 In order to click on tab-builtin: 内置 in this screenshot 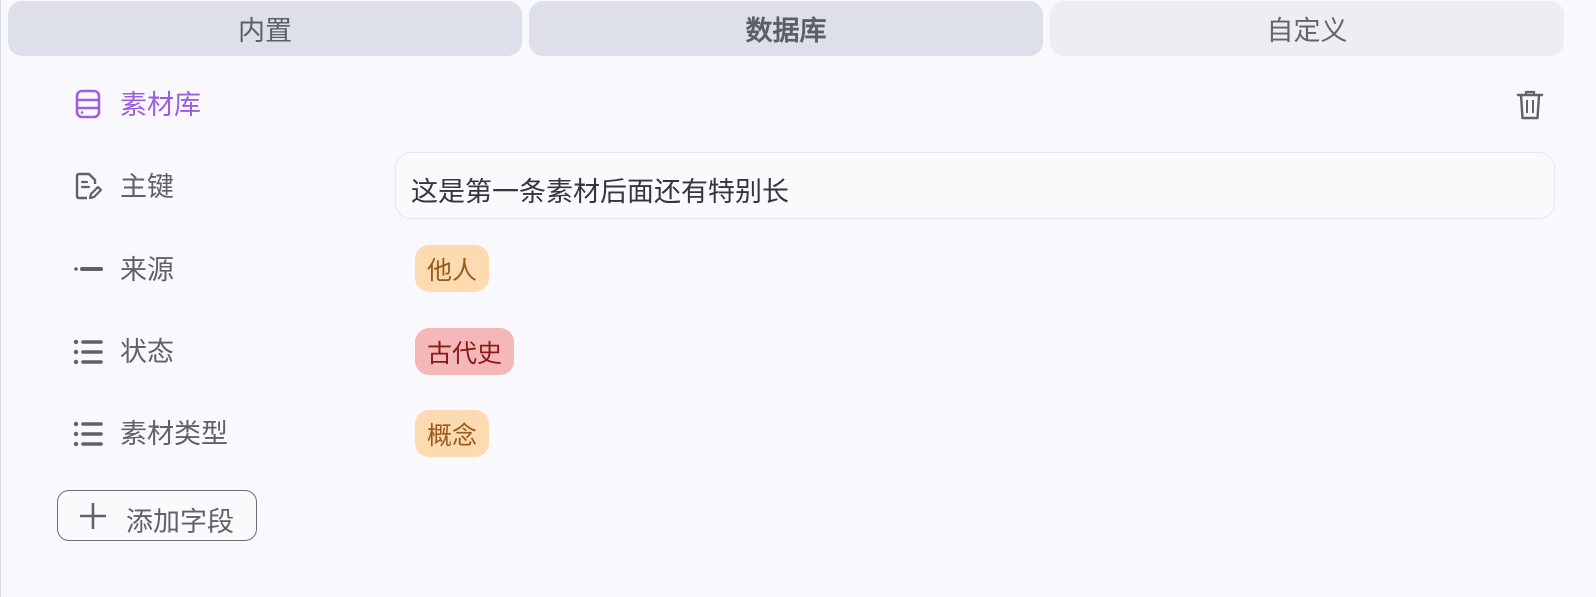, I will do `click(265, 28)`.